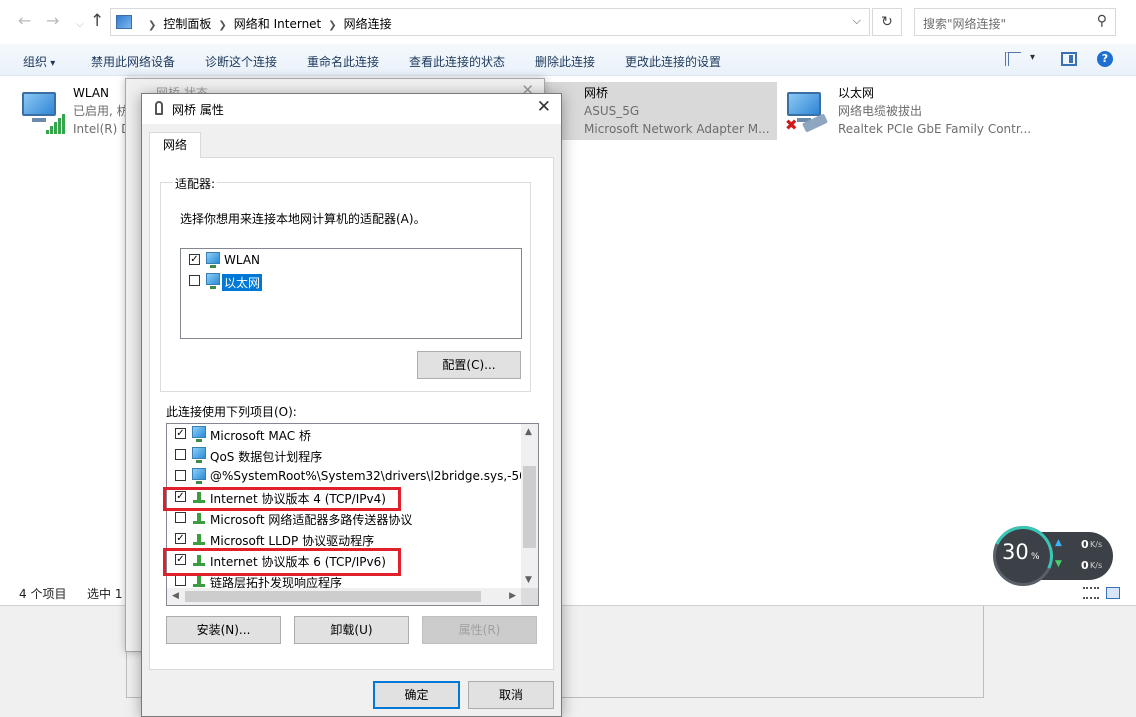 The image size is (1136, 717). I want to click on adapter-checkbox, so click(194, 280).